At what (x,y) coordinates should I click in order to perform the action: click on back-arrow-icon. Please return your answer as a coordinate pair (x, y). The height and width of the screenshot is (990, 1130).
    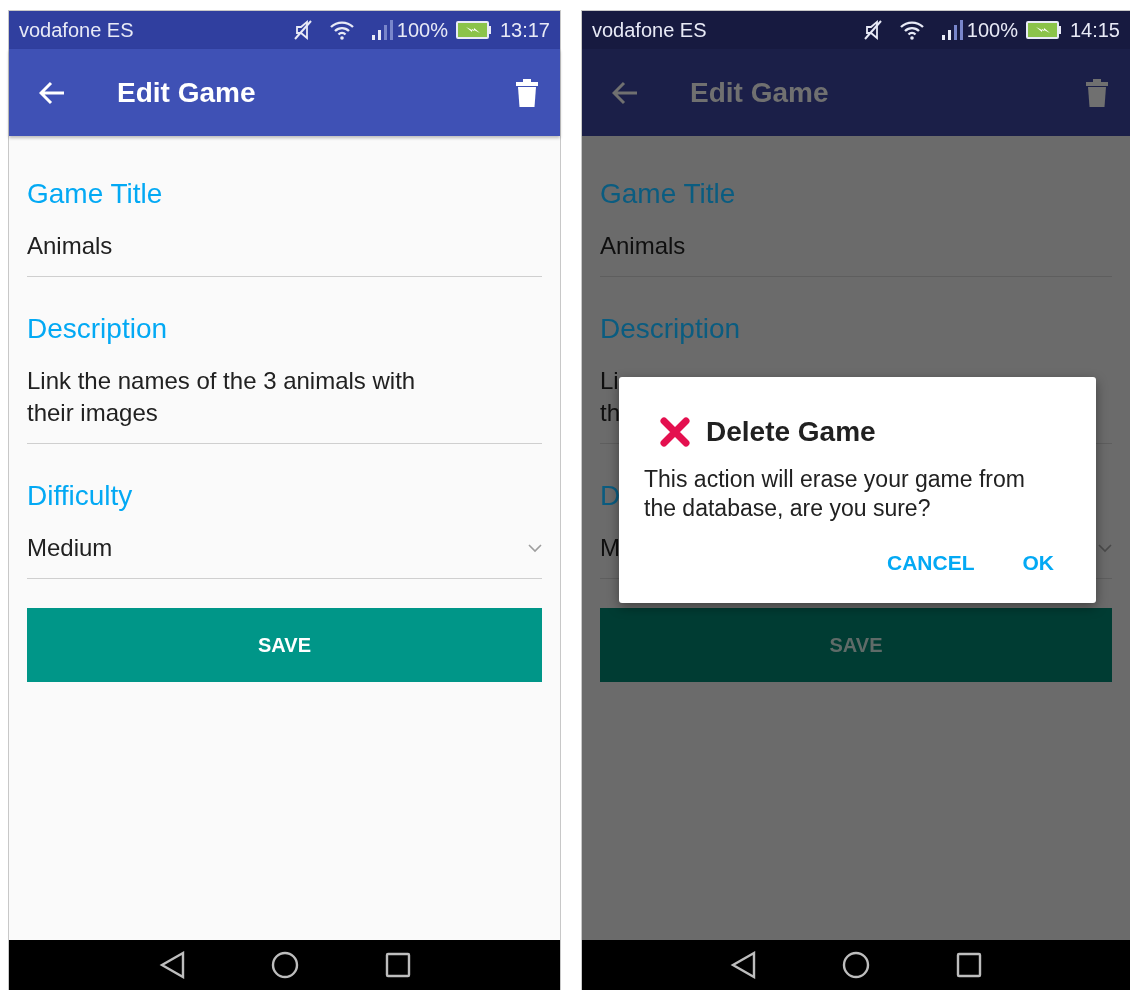
    Looking at the image, I should click on (625, 92).